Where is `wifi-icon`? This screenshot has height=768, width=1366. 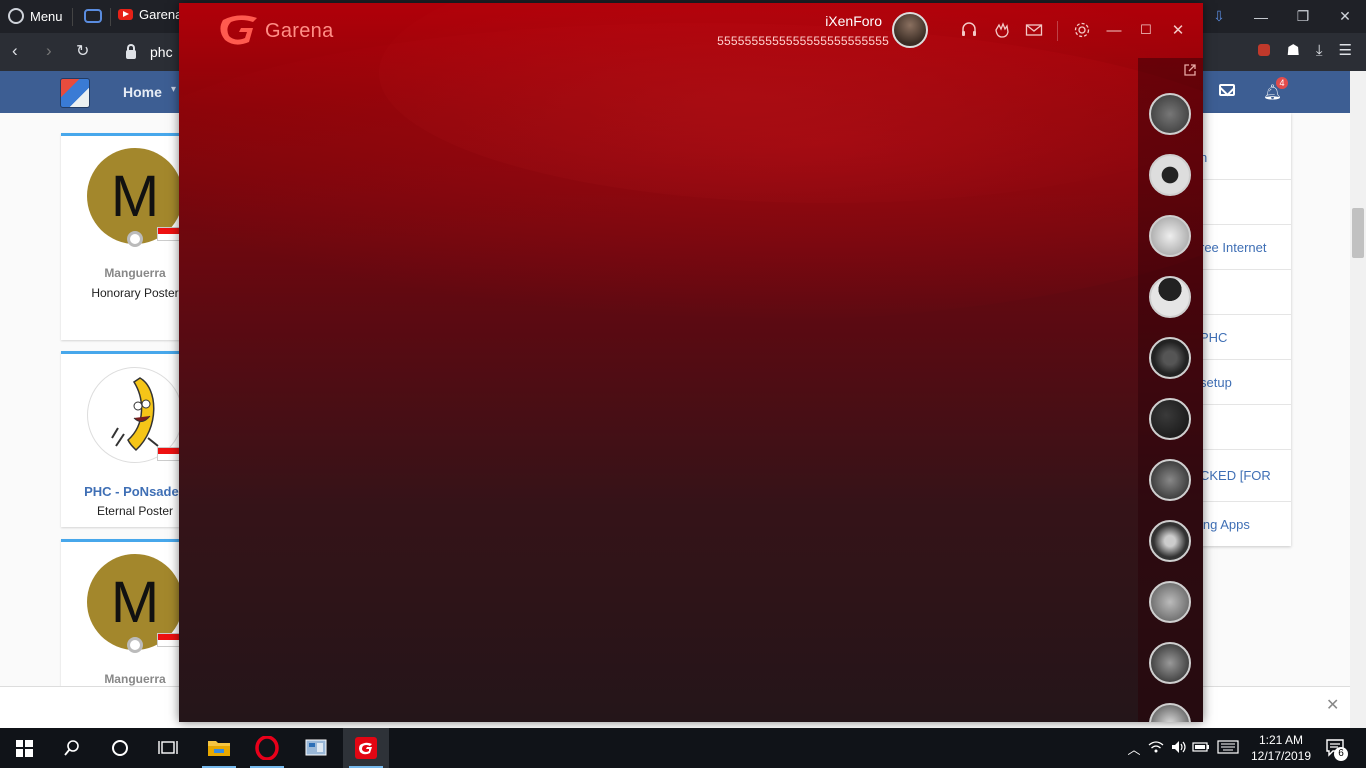
wifi-icon is located at coordinates (1156, 748).